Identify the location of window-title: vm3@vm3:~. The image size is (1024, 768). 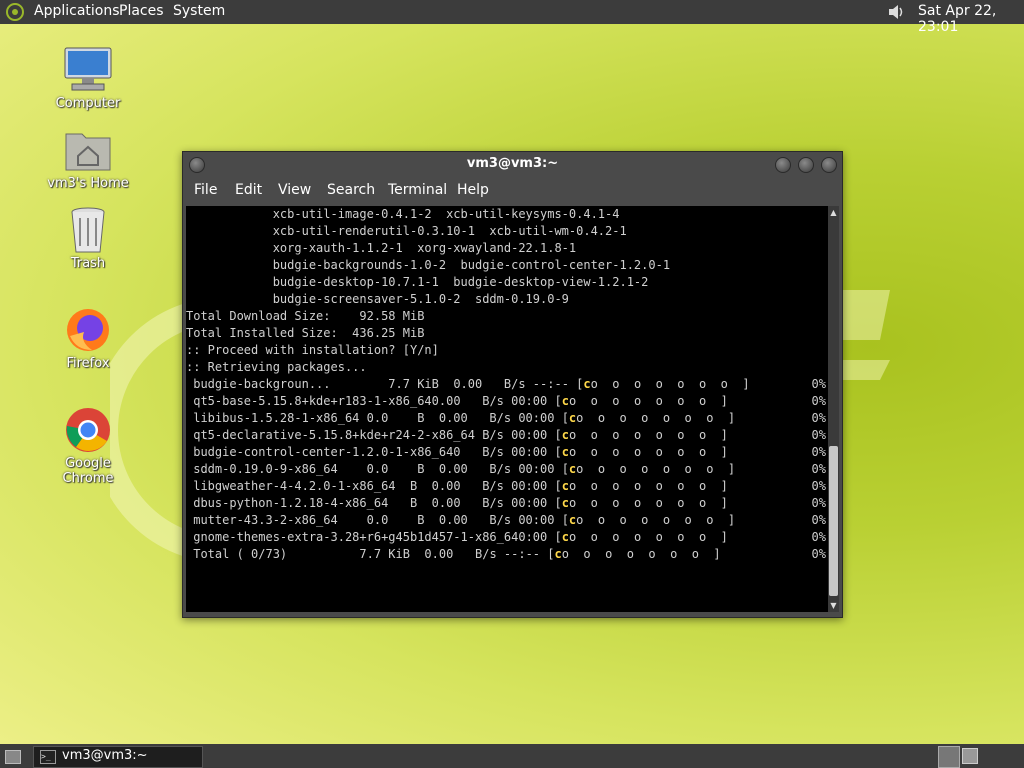
(512, 163).